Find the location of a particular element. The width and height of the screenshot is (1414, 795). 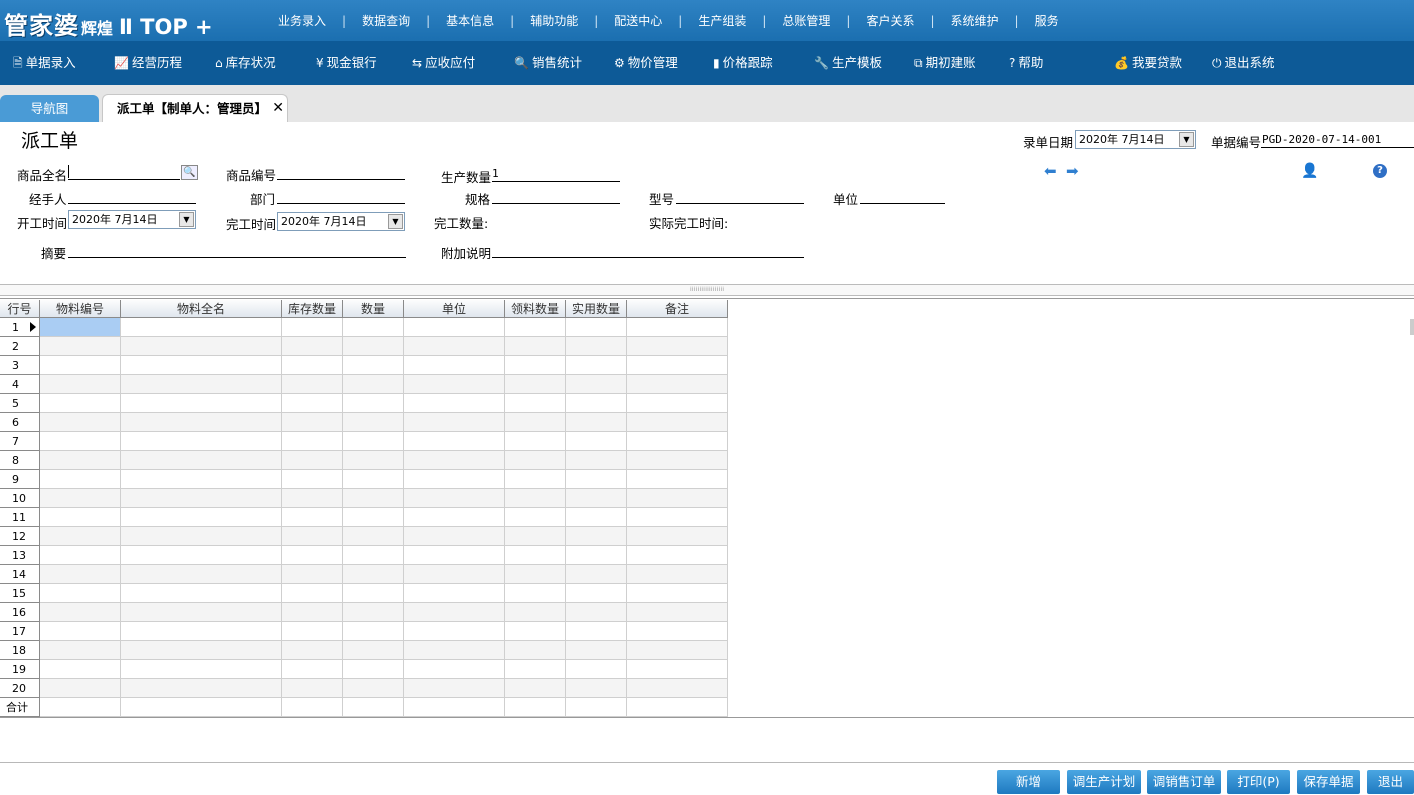

action-button: 退出 is located at coordinates (1390, 782).